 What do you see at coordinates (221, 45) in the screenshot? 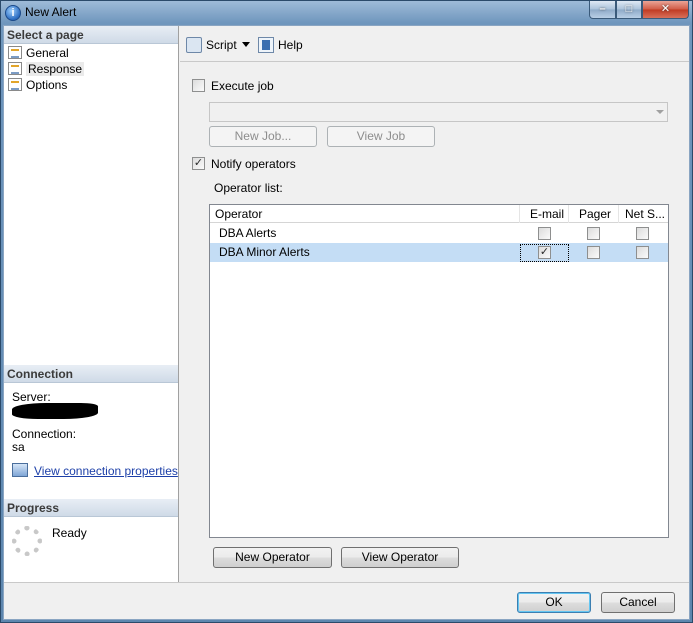
I see `script-label: Script` at bounding box center [221, 45].